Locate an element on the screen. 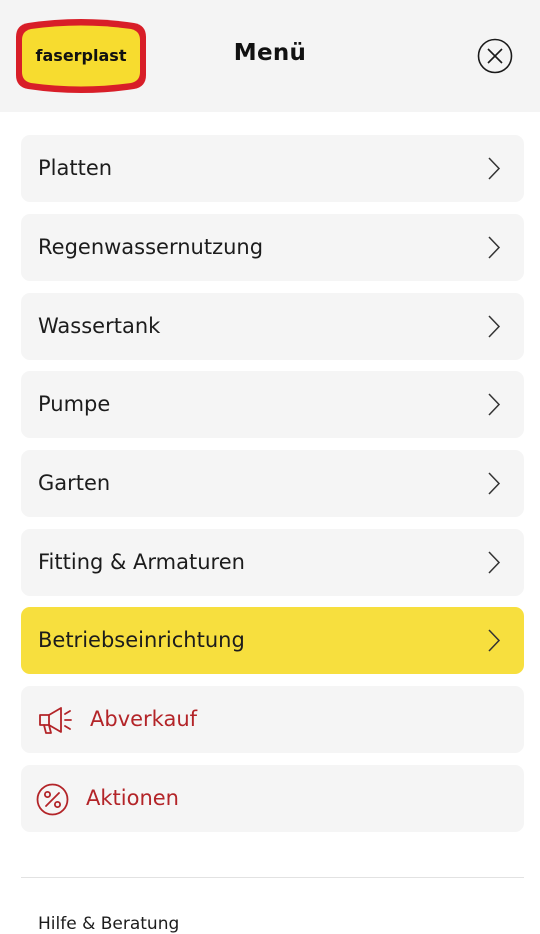 The width and height of the screenshot is (540, 934). divider is located at coordinates (272, 877).